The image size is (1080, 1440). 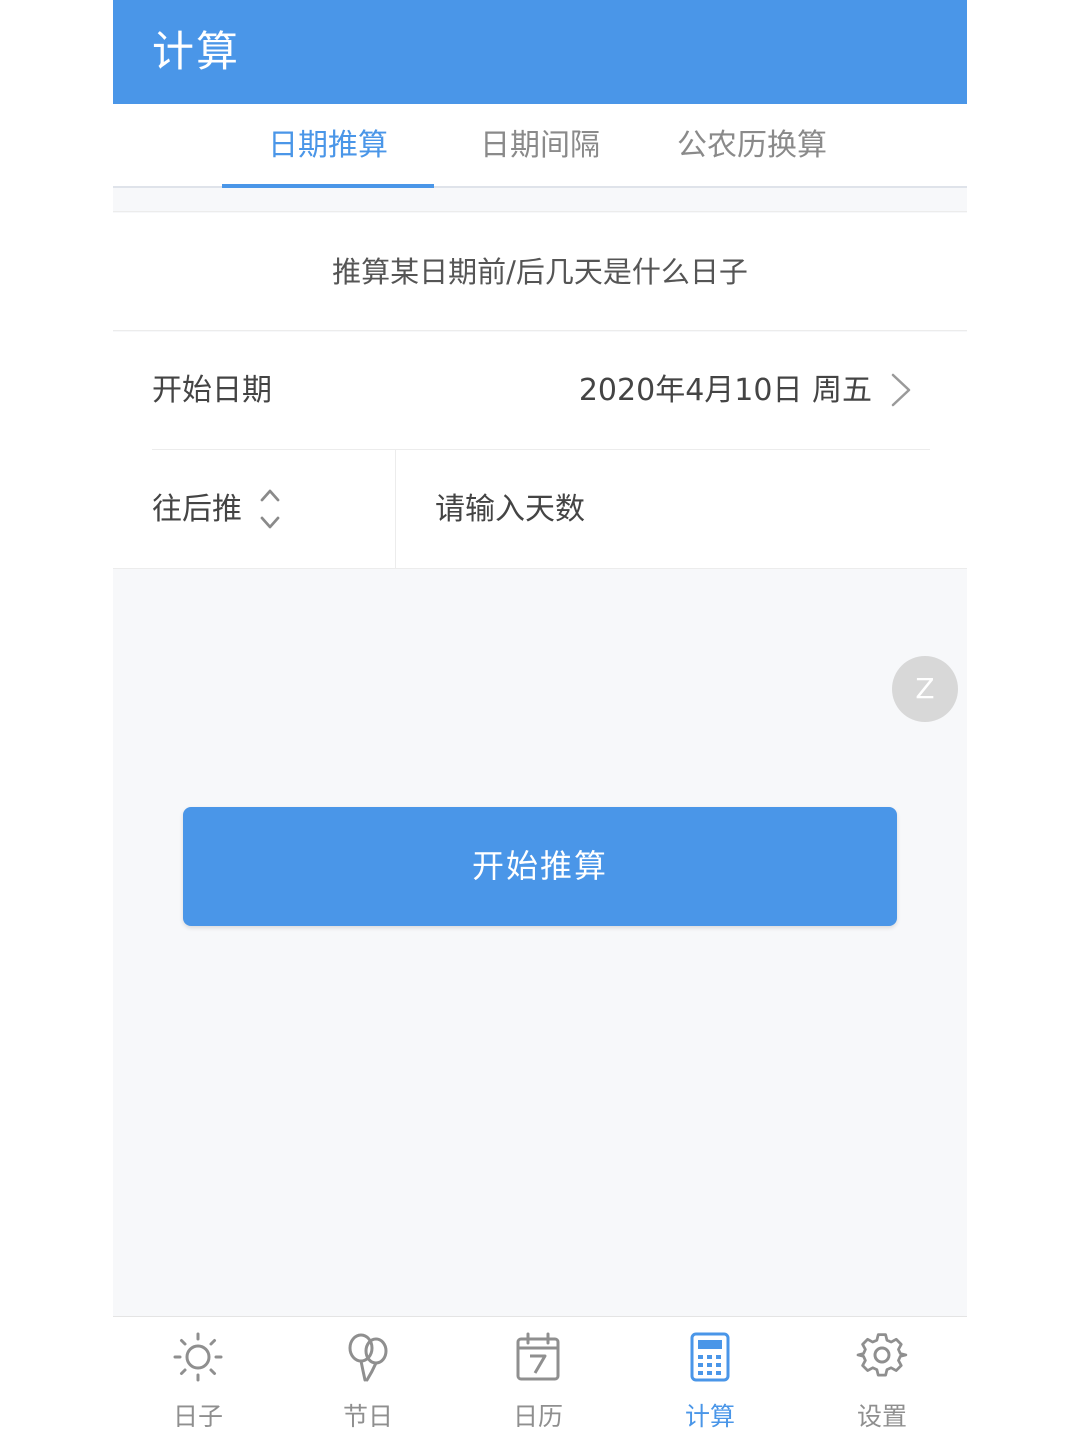 What do you see at coordinates (540, 391) in the screenshot?
I see `start-date-row: 开始日期 2020年4月10日 周五` at bounding box center [540, 391].